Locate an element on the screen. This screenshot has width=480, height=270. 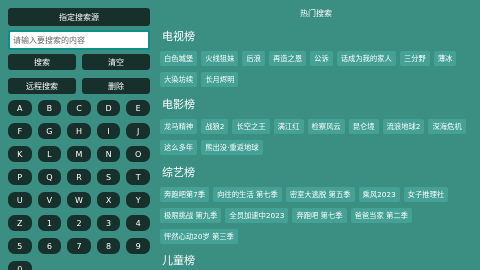
search-tag: 大染坊续 is located at coordinates (179, 79).